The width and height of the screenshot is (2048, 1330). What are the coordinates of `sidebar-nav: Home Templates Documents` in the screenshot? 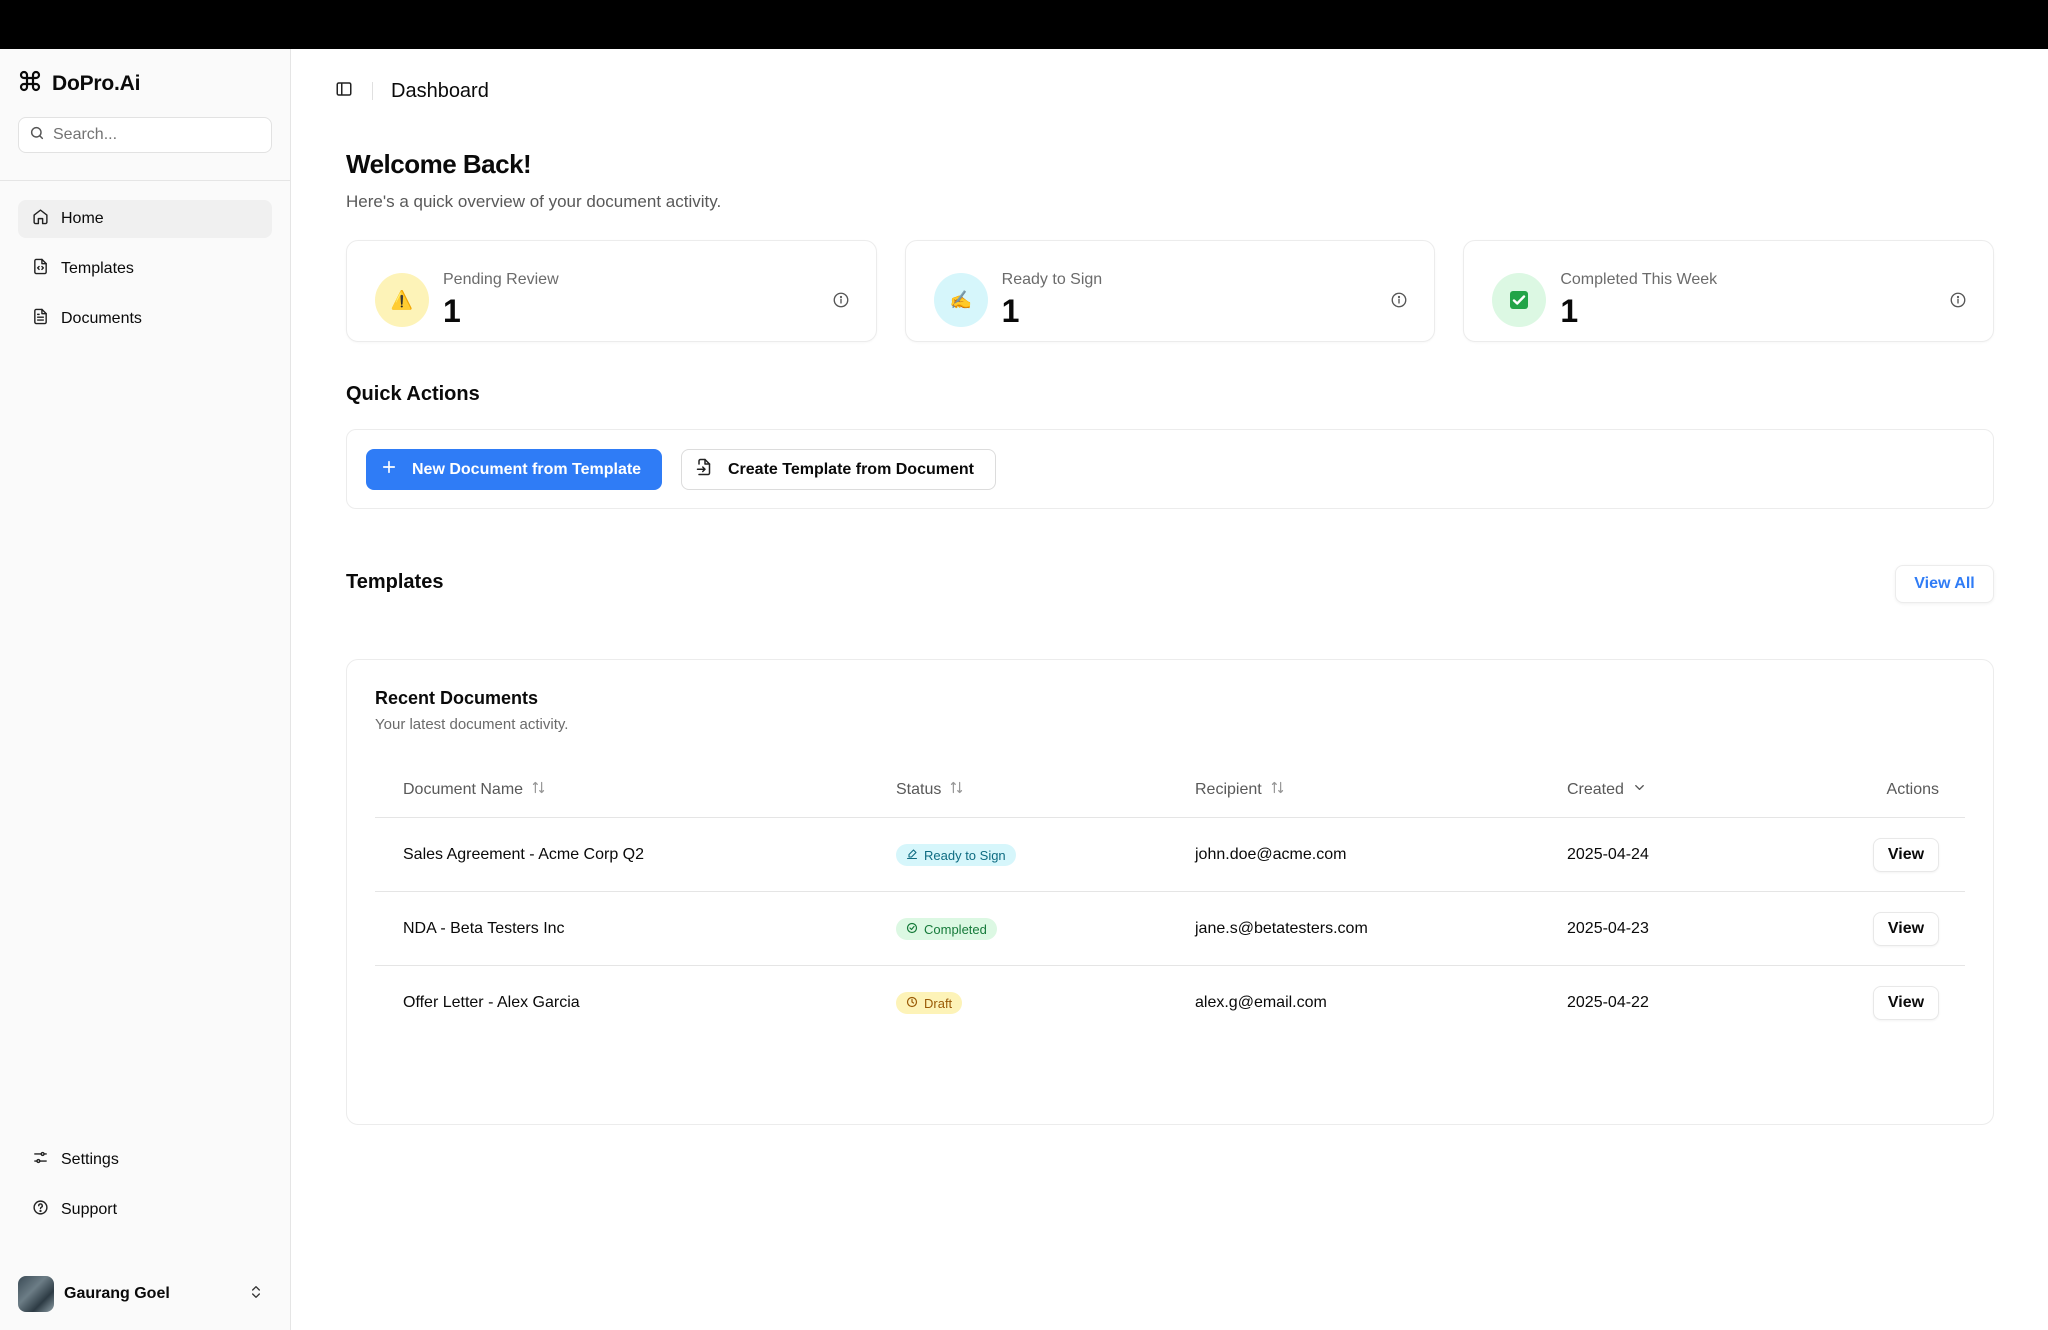 It's located at (145, 275).